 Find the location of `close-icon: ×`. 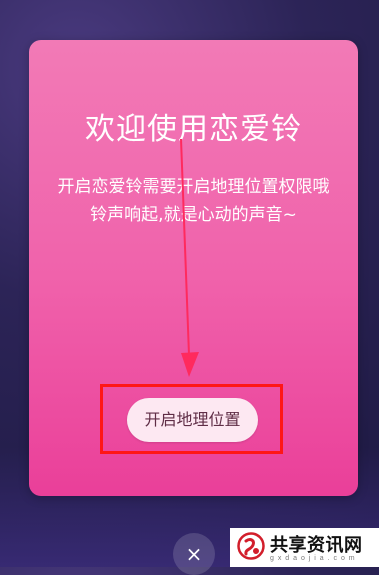

close-icon: × is located at coordinates (194, 554).